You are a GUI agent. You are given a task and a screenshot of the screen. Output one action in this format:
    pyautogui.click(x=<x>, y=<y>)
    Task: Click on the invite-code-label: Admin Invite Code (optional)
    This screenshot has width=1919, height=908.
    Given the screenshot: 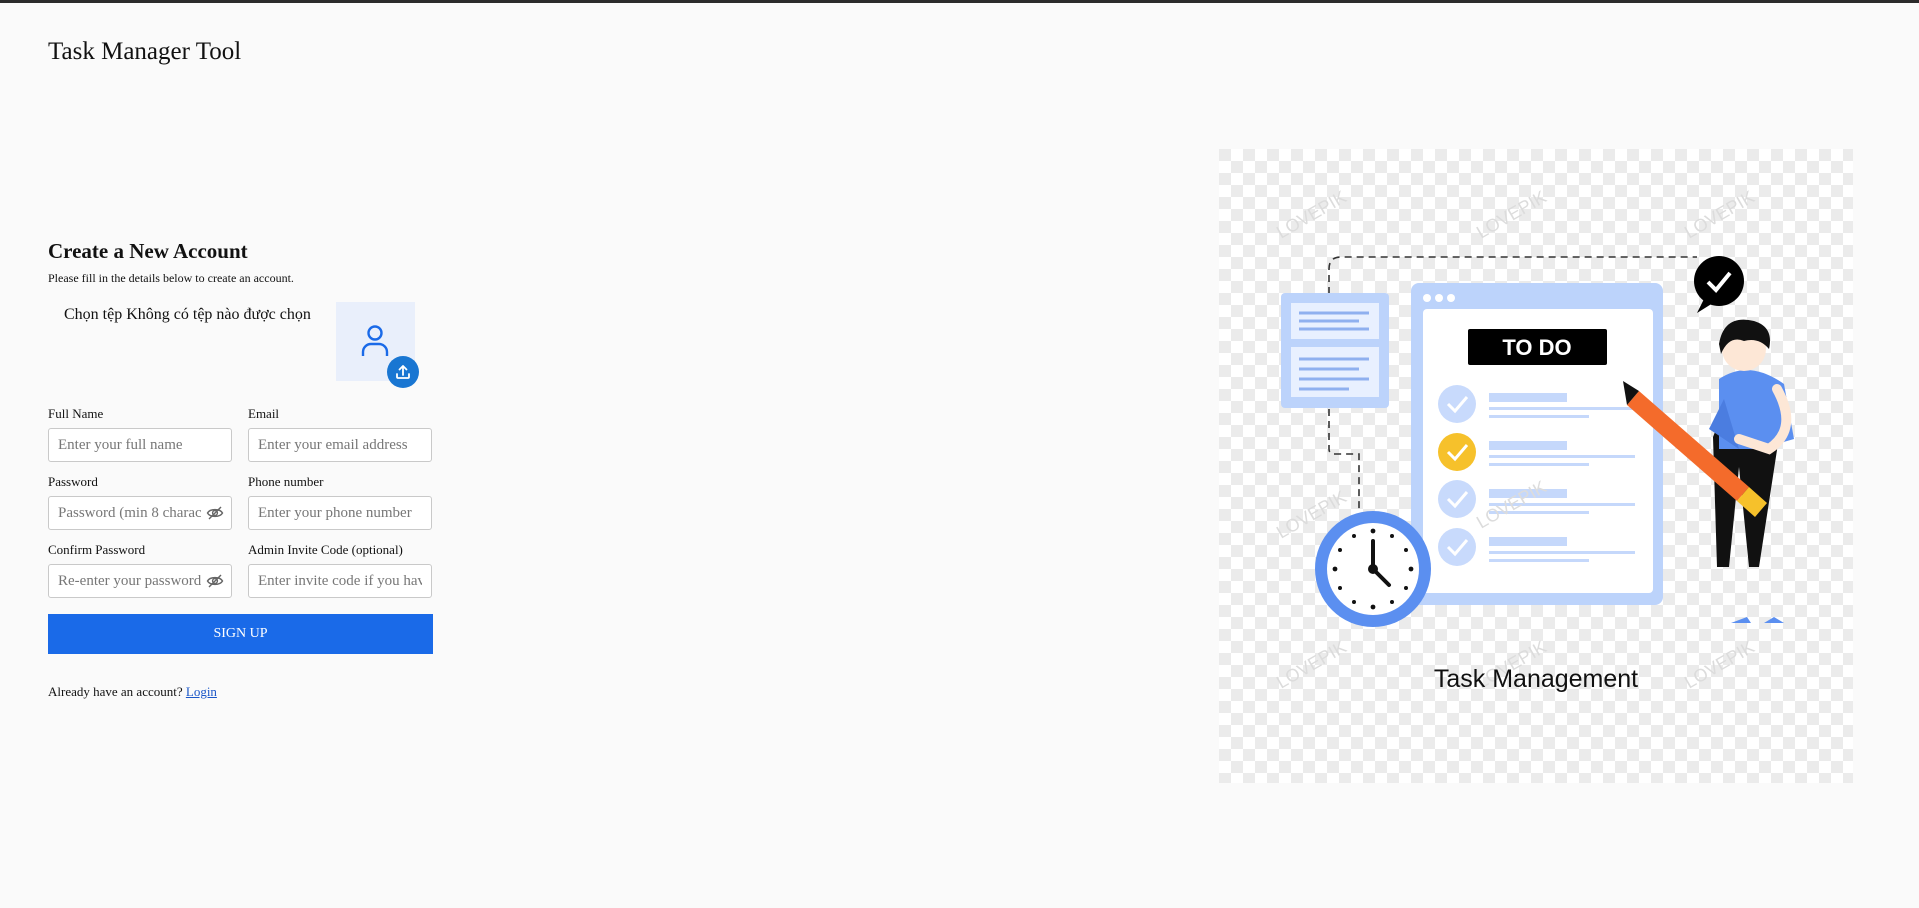 What is the action you would take?
    pyautogui.click(x=325, y=549)
    